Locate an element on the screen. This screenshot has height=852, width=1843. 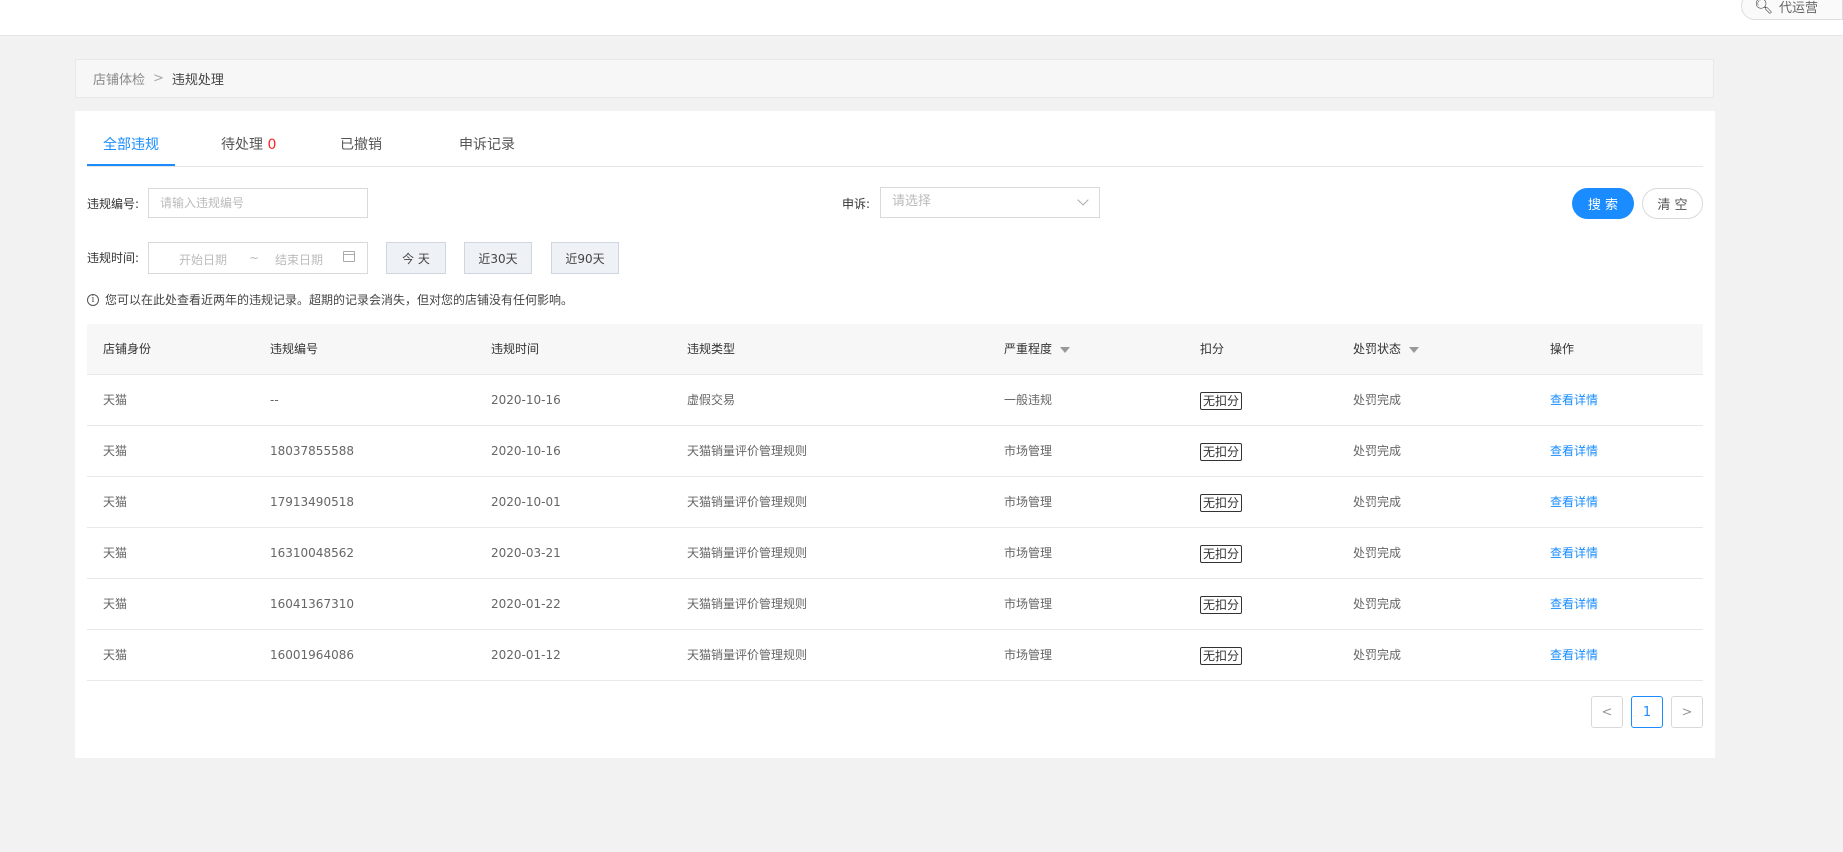
tab-label: 申诉记录 is located at coordinates (487, 145).